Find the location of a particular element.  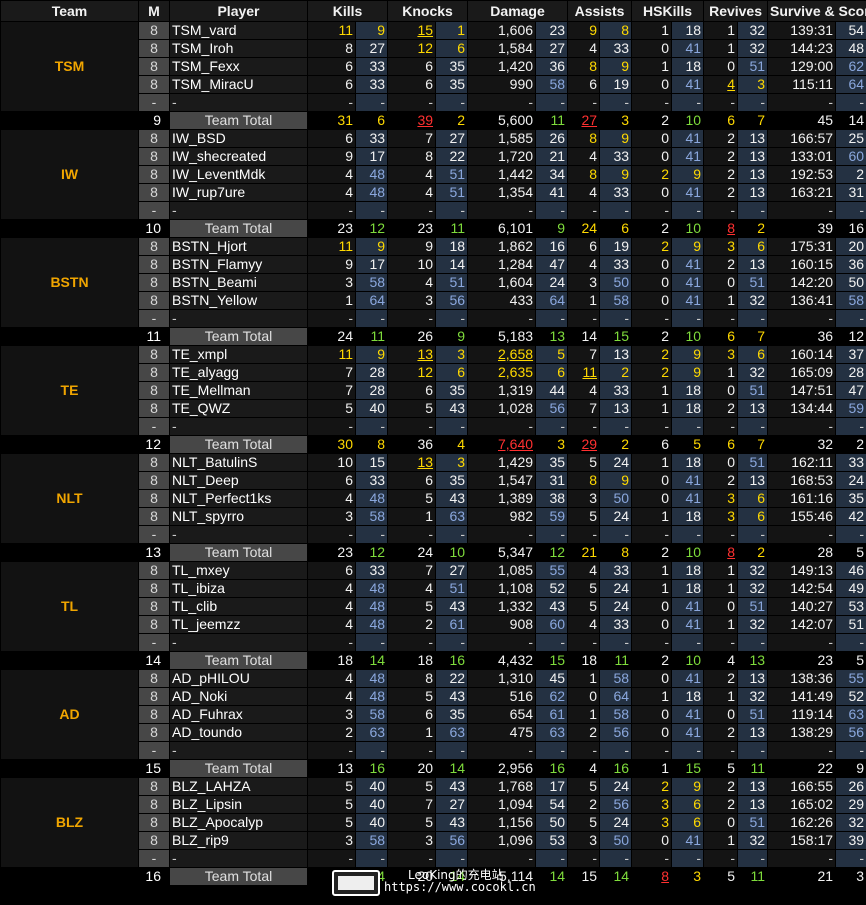

header-player: Player is located at coordinates (238, 11).